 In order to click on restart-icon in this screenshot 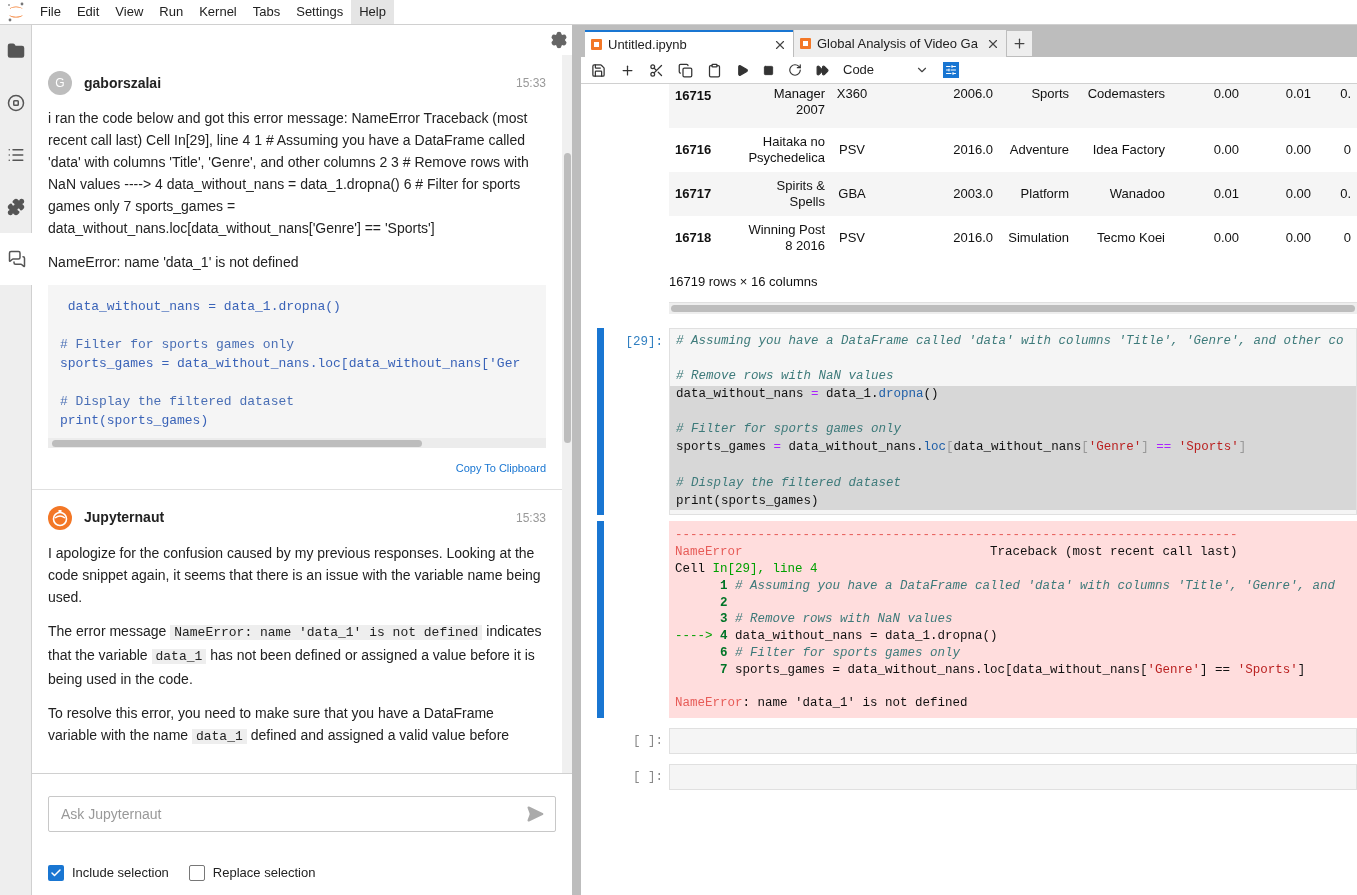, I will do `click(795, 70)`.